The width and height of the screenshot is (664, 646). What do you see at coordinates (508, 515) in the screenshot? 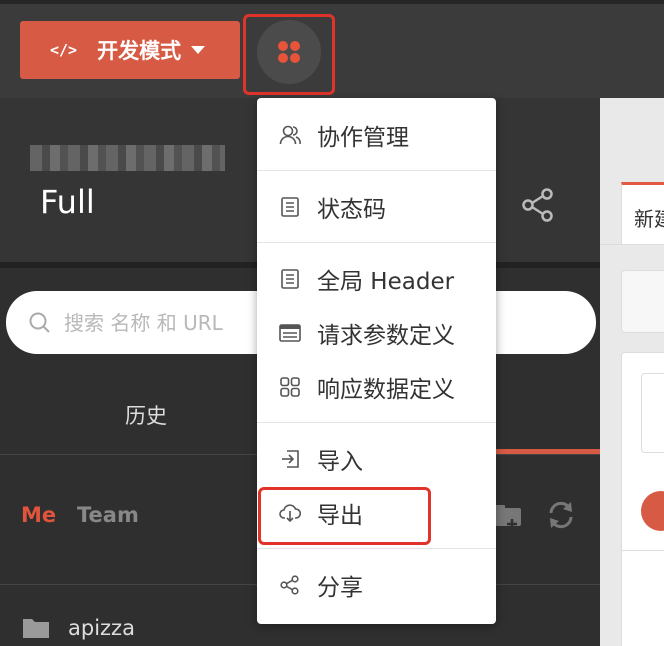
I see `add-folder-icon` at bounding box center [508, 515].